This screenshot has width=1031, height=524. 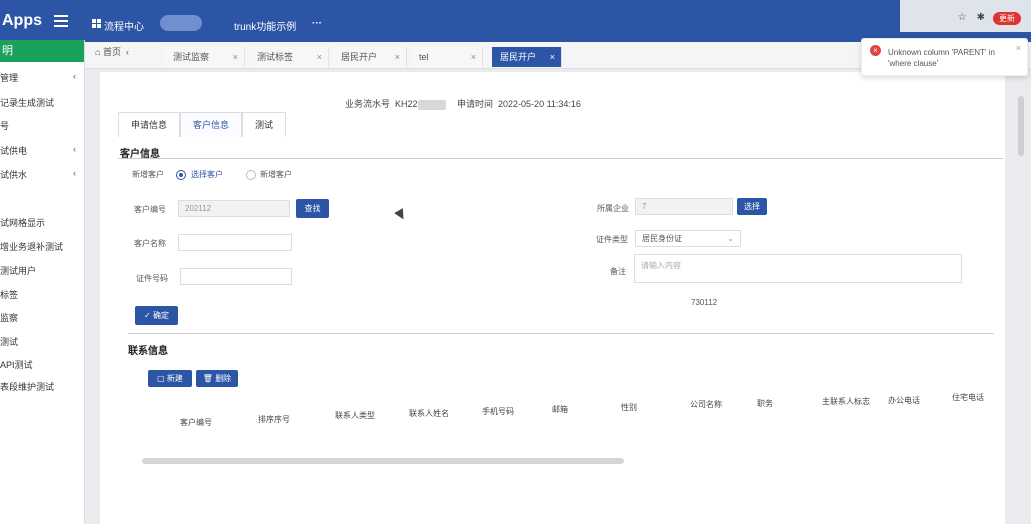 What do you see at coordinates (41, 341) in the screenshot?
I see `sidebar-item: 测试` at bounding box center [41, 341].